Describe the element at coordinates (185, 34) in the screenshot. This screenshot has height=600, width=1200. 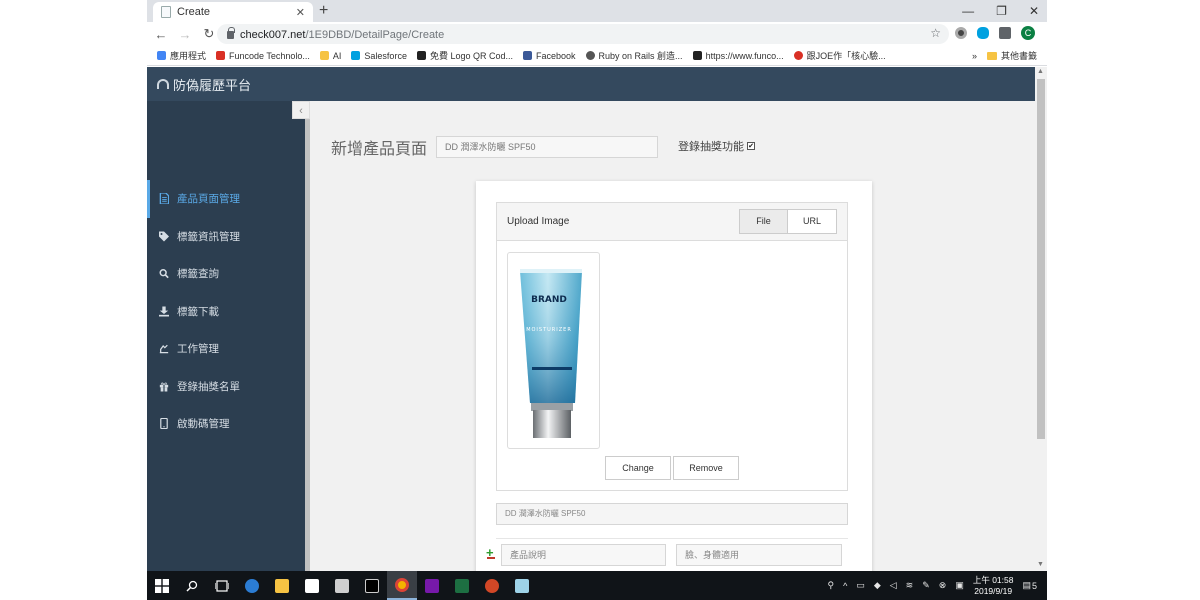
I see `forward-button: →` at that location.